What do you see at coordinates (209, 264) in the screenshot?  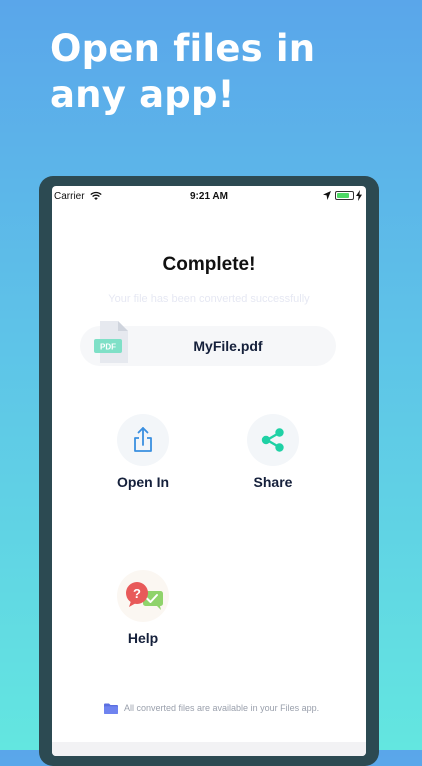 I see `page-title: Complete!` at bounding box center [209, 264].